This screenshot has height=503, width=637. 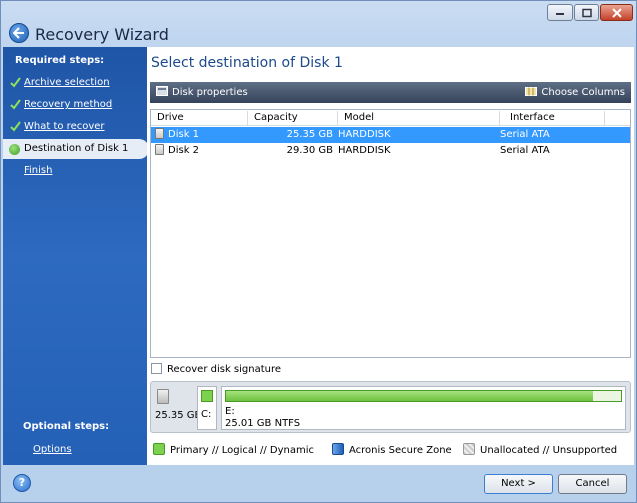 I want to click on disk-properties-button: Disk properties, so click(x=202, y=92).